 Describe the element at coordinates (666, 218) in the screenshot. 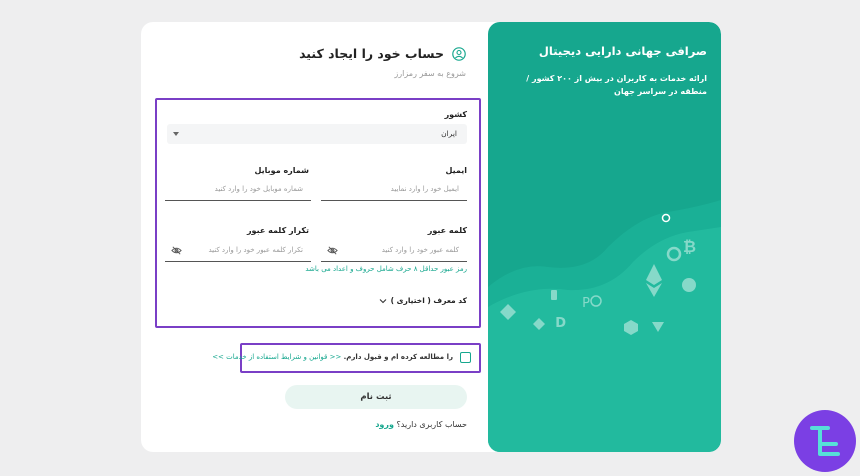

I see `chart-point-icon` at that location.